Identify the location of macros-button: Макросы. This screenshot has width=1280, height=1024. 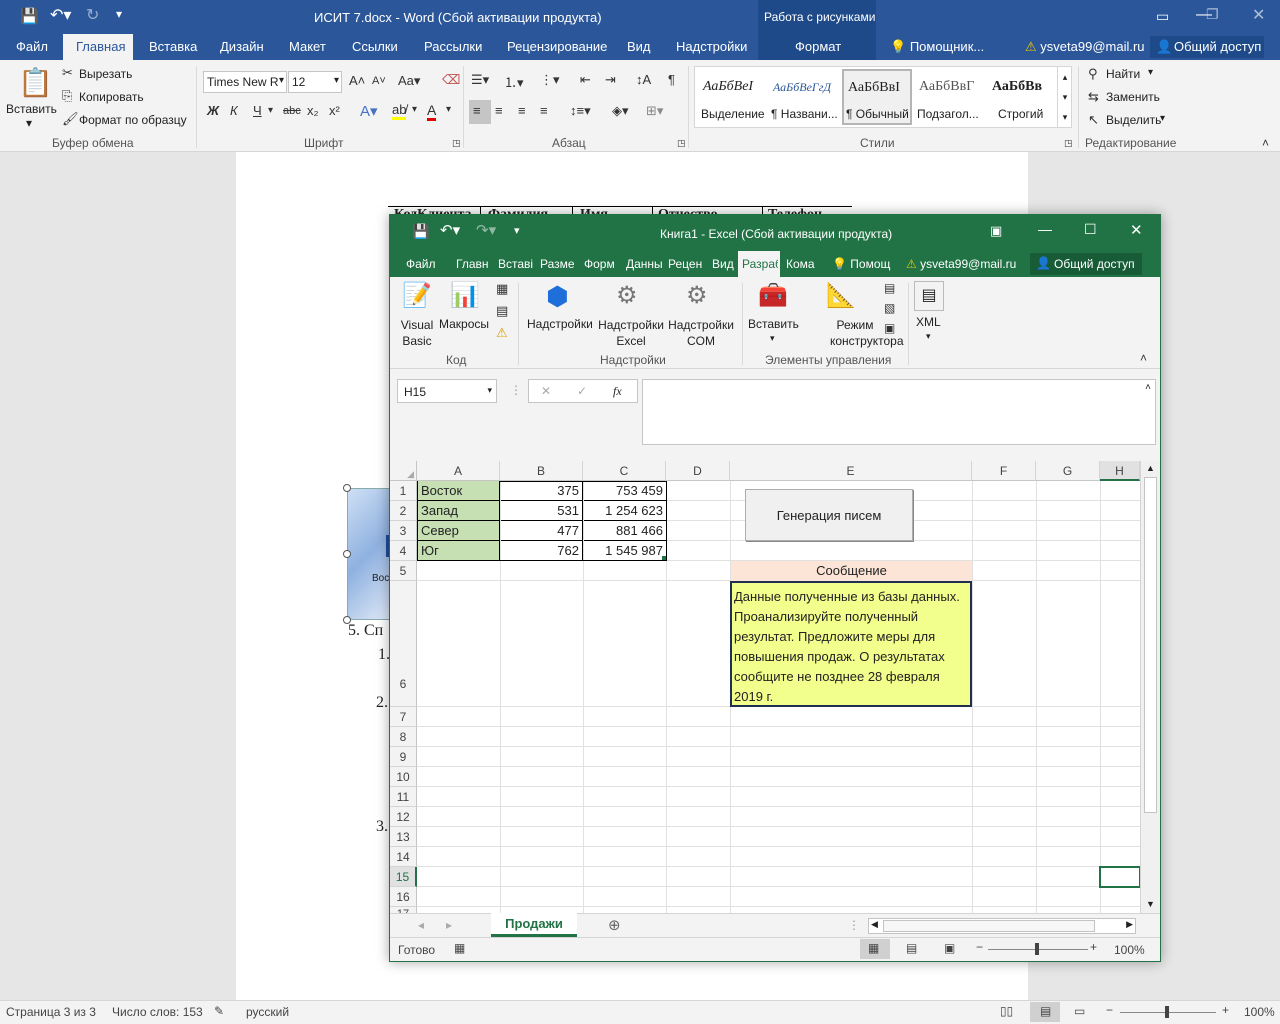
(464, 324).